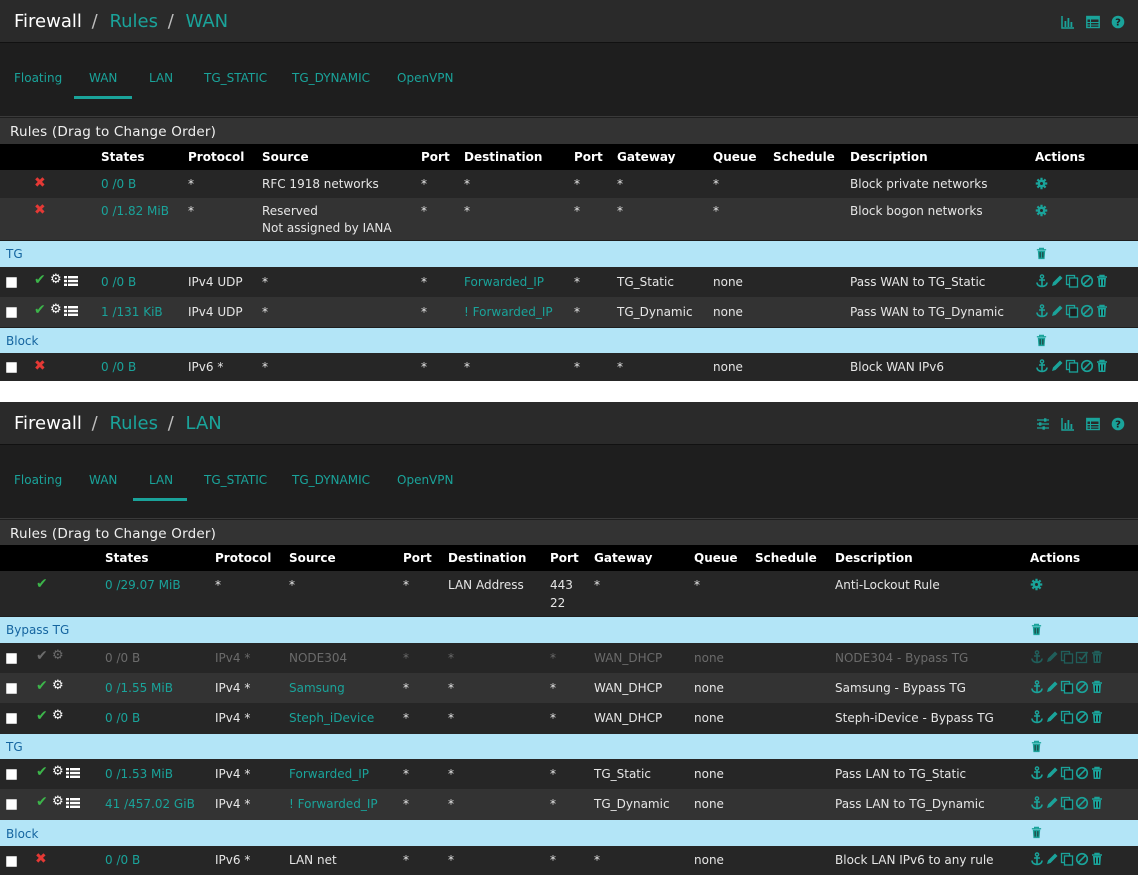  What do you see at coordinates (139, 774) in the screenshot?
I see `states-value: 0 /1.53 MiB` at bounding box center [139, 774].